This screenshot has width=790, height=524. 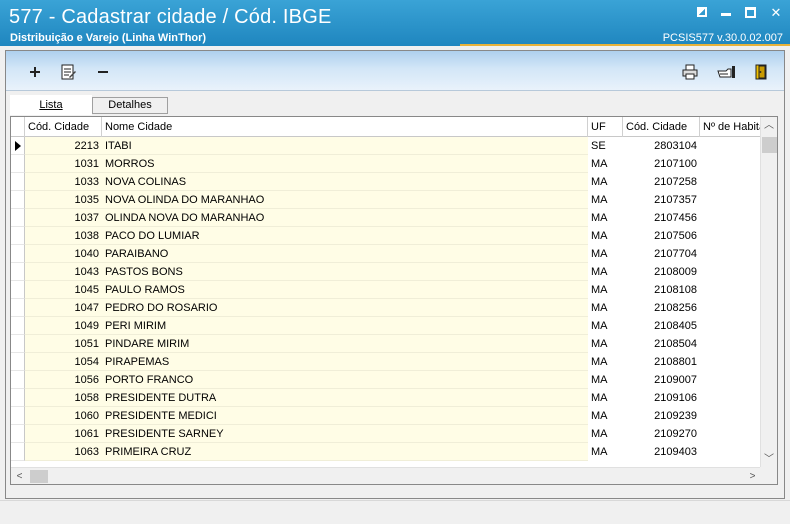 What do you see at coordinates (345, 344) in the screenshot?
I see `cell-nome-cidade: PINDARE MIRIM` at bounding box center [345, 344].